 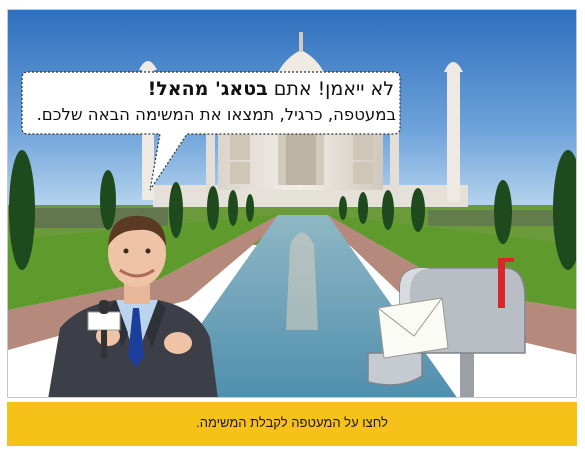 I want to click on instruction-bar: לחצו על המעטפה לקבלת המשימה., so click(x=292, y=424).